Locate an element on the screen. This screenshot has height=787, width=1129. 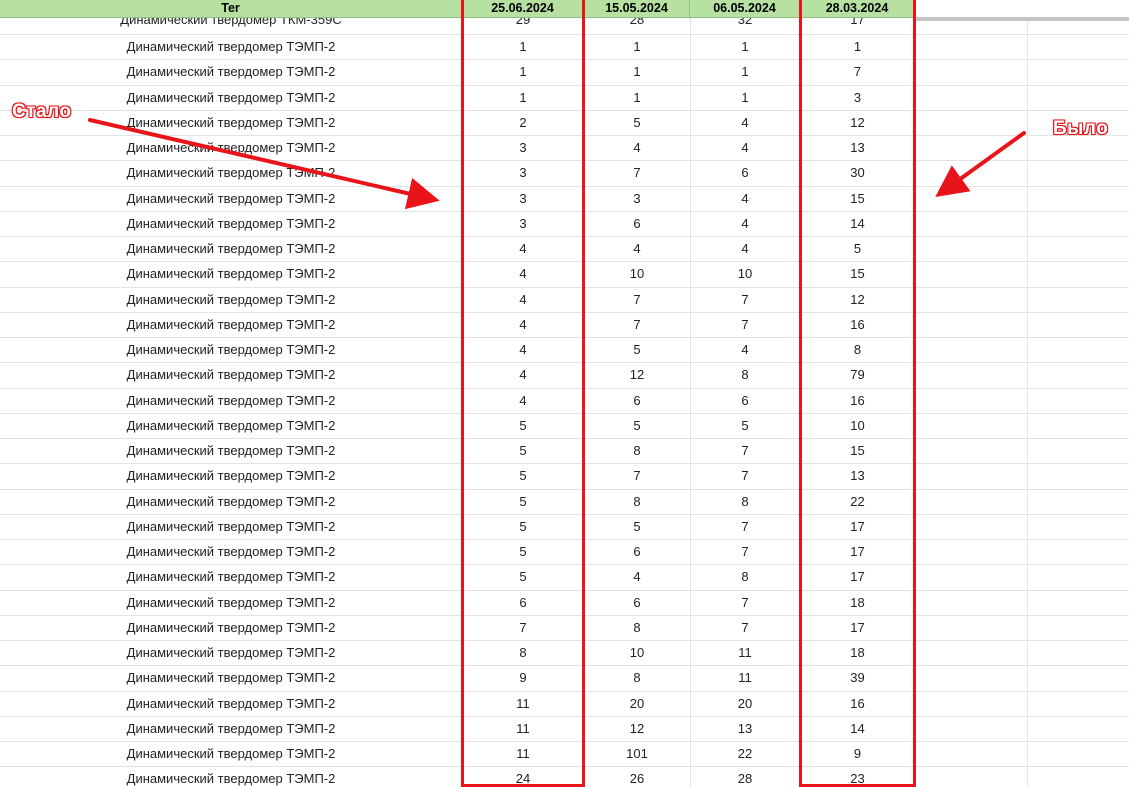
table-row: Динамический твердомер ТЭМП-2 4 4 4 5 is located at coordinates (564, 248).